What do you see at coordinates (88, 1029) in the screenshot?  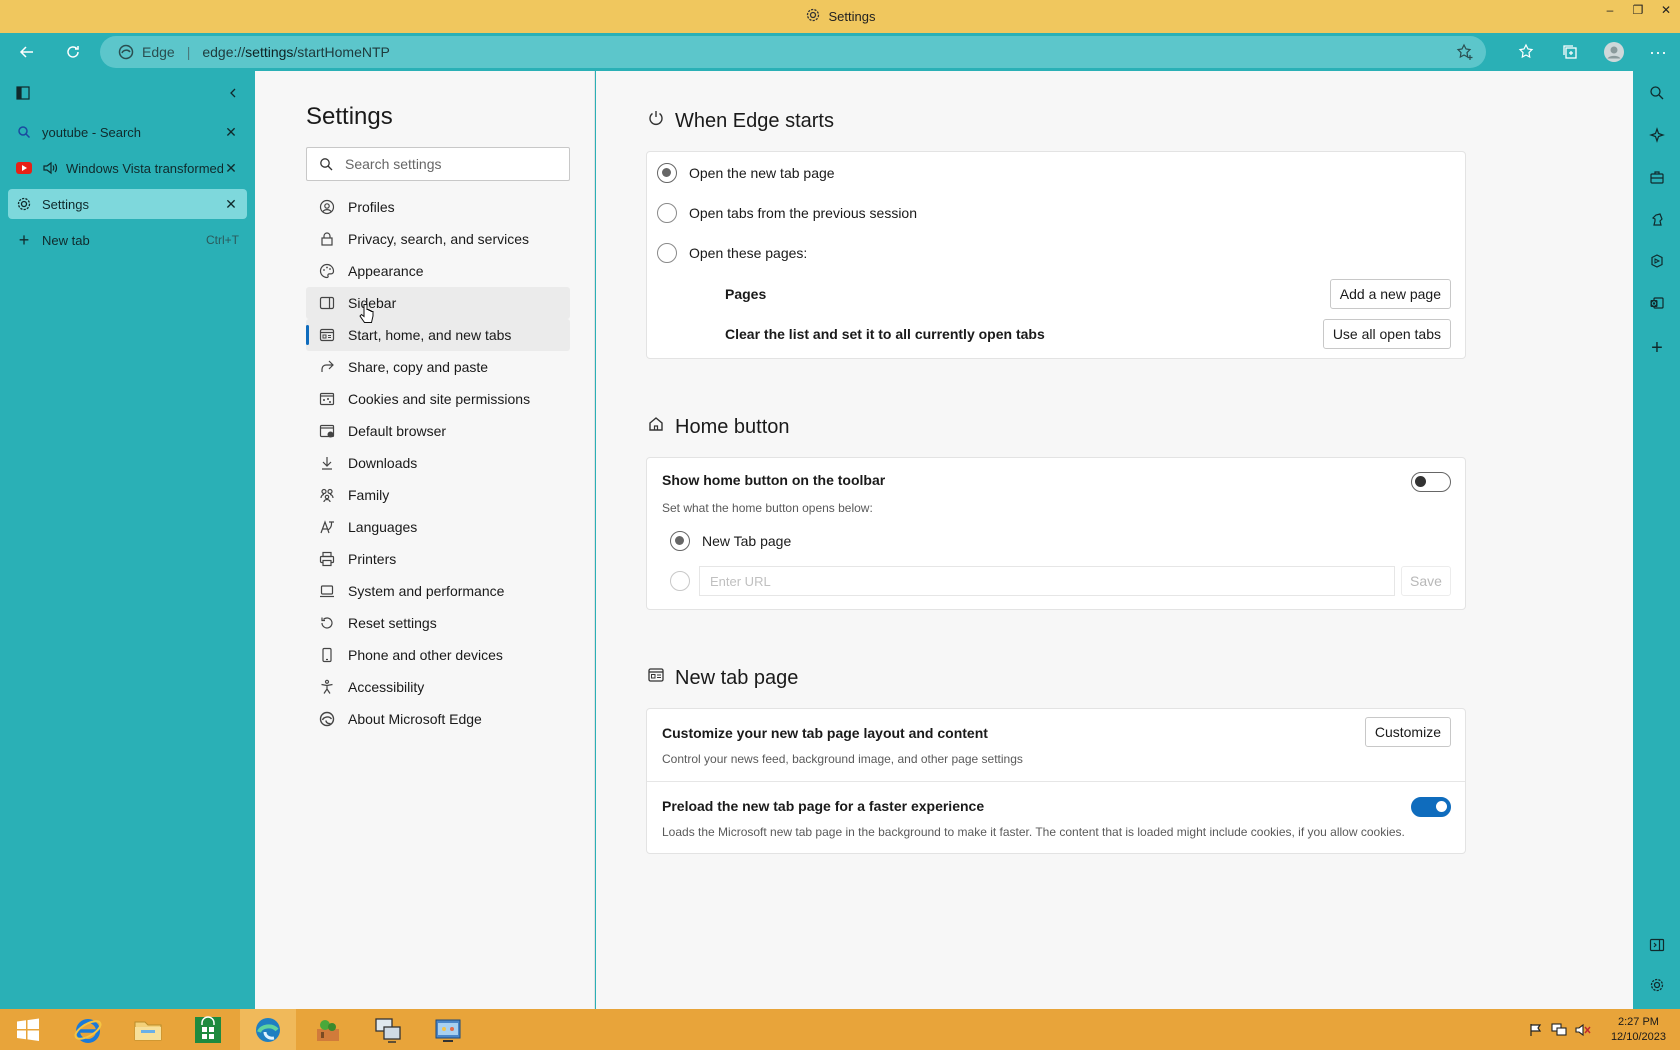 I see `internet-explorer-taskbar-button` at bounding box center [88, 1029].